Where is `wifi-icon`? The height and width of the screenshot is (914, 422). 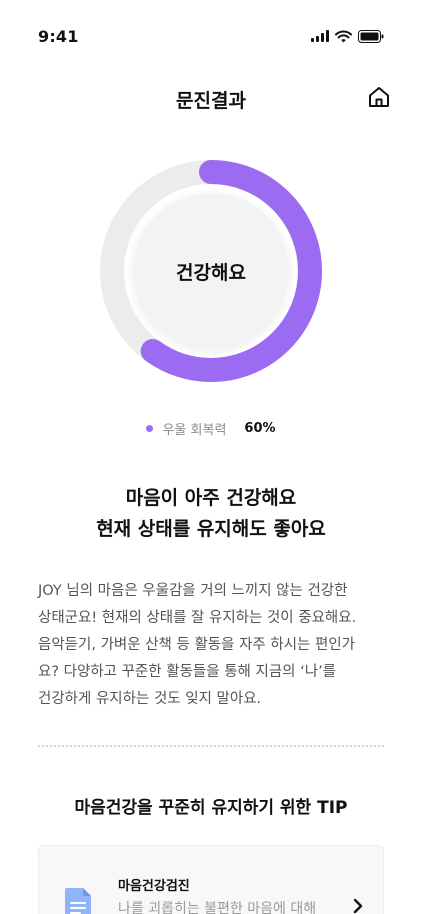 wifi-icon is located at coordinates (343, 36).